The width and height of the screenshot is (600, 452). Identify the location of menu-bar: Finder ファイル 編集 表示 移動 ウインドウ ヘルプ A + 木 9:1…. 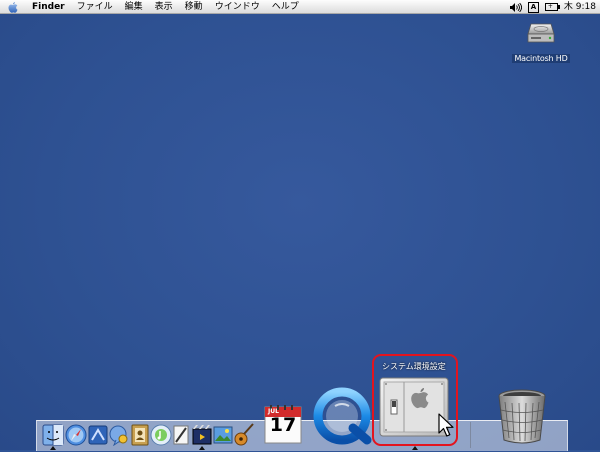
(300, 7).